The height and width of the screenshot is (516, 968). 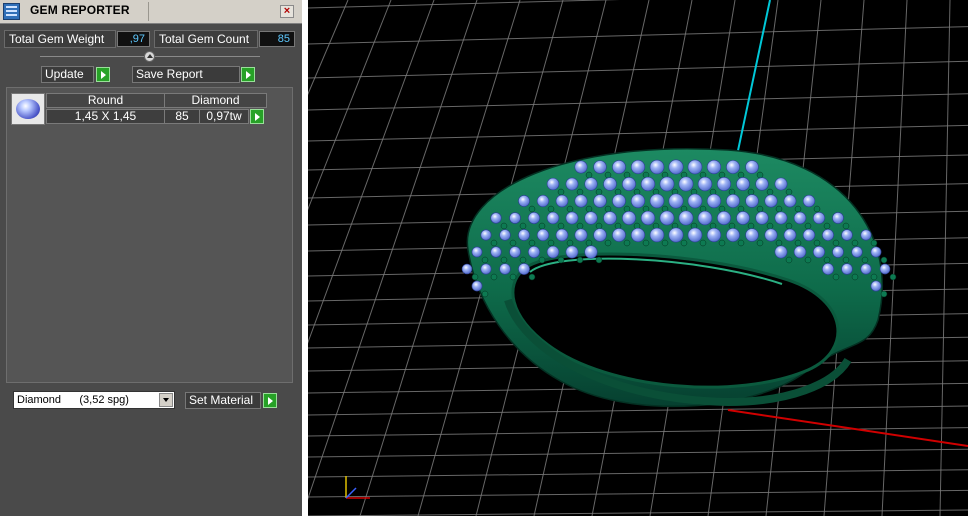 What do you see at coordinates (166, 400) in the screenshot?
I see `chevron-down-icon` at bounding box center [166, 400].